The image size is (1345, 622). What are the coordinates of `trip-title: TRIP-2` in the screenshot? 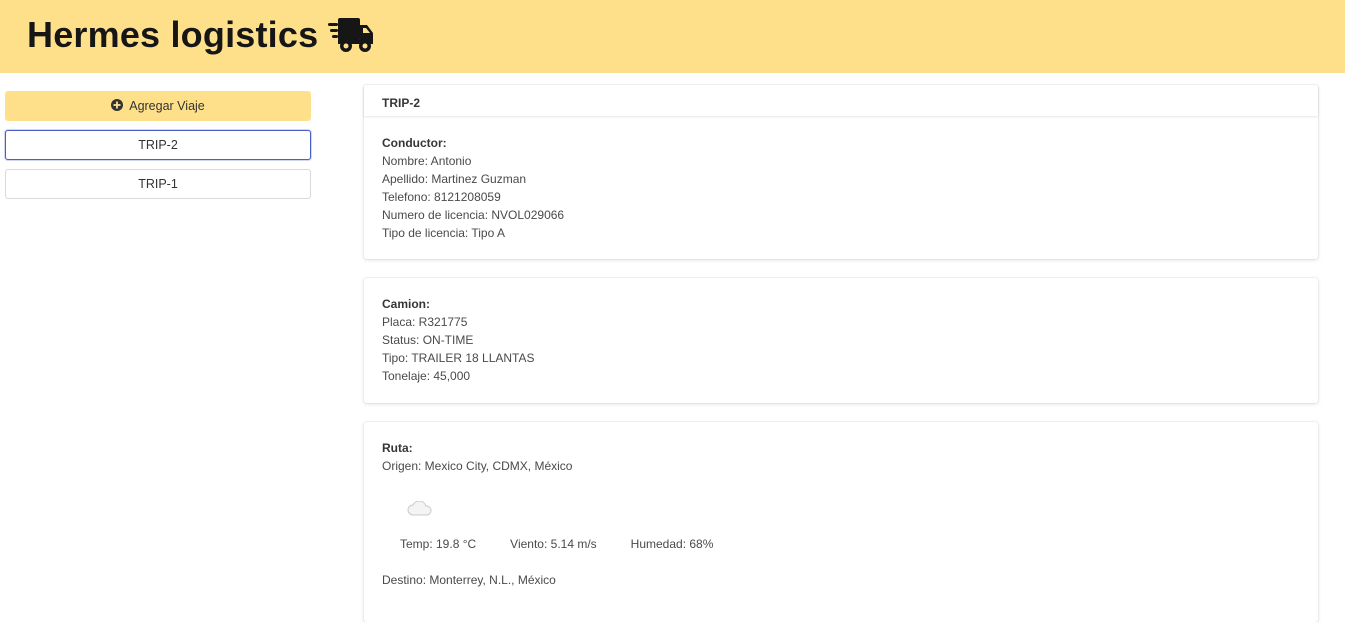 It's located at (841, 100).